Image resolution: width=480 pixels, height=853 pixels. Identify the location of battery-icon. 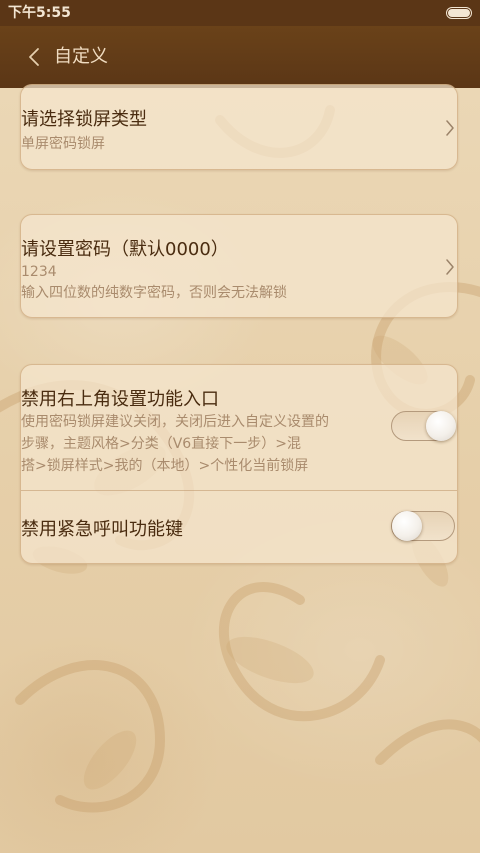
(459, 13).